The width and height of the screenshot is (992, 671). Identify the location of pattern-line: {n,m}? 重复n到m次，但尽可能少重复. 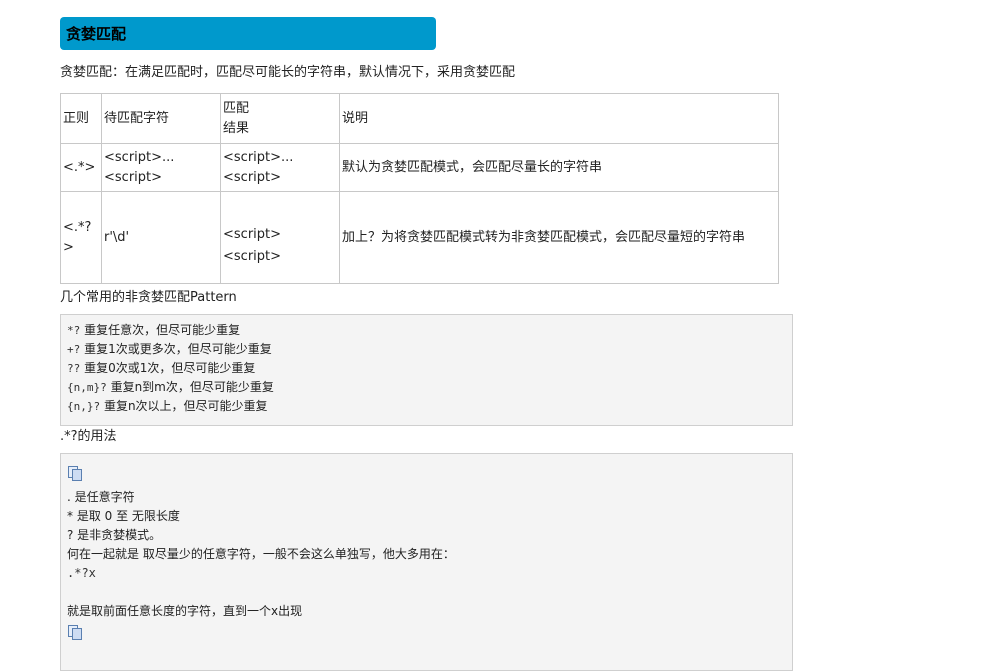
(170, 387).